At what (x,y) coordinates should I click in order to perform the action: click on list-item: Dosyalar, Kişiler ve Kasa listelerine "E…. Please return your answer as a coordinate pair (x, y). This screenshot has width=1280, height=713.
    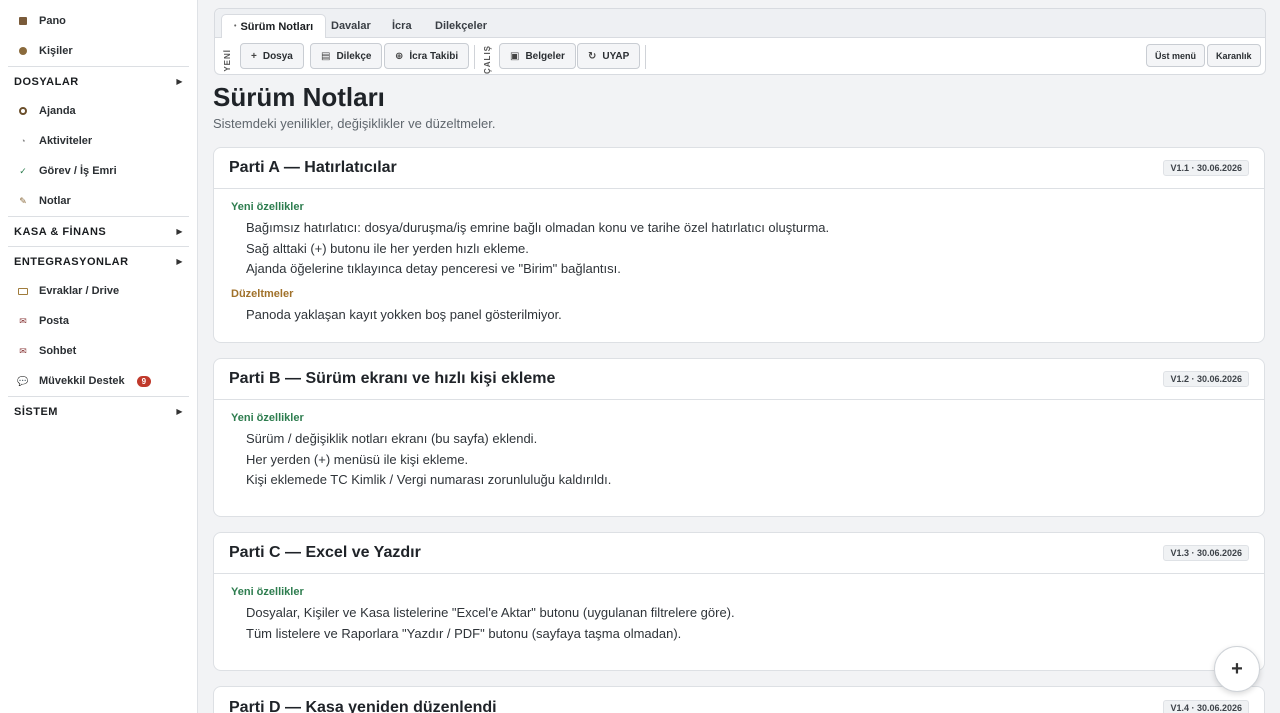
    Looking at the image, I should click on (490, 612).